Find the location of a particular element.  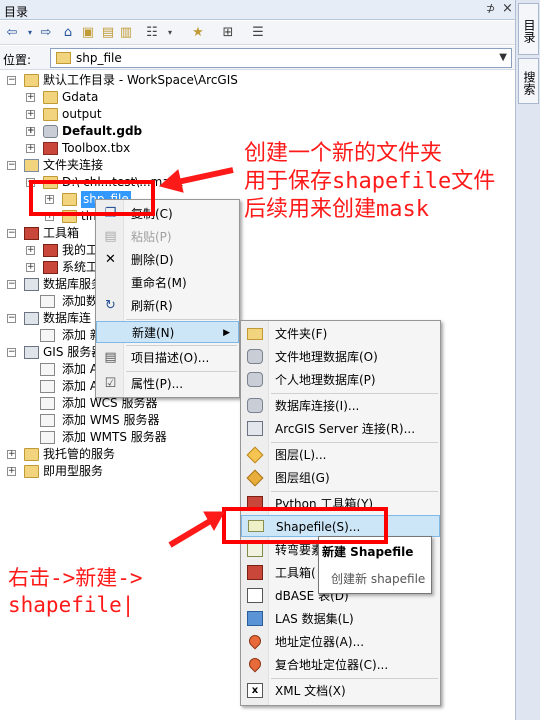

annotation-line-4: 右击->新建-> is located at coordinates (75, 578).